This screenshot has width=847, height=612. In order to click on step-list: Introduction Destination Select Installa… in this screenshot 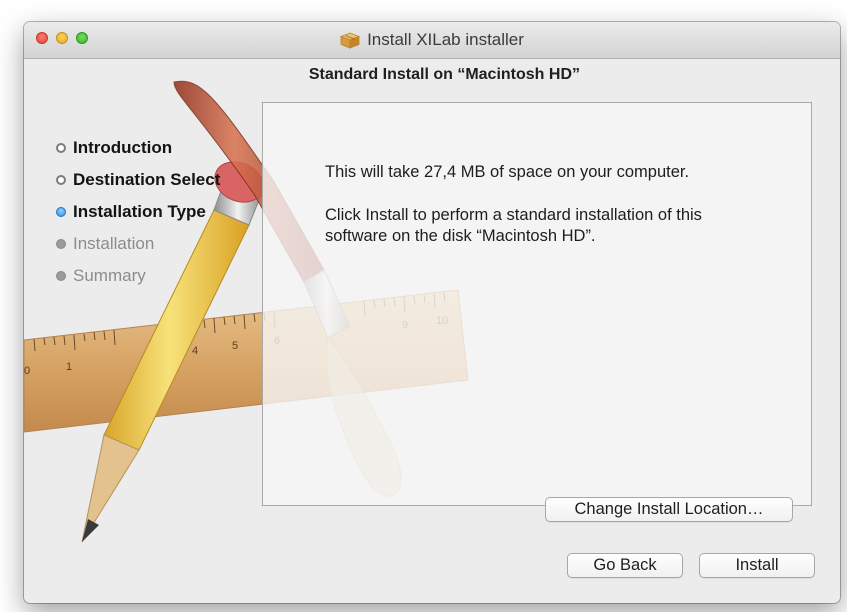, I will do `click(138, 212)`.